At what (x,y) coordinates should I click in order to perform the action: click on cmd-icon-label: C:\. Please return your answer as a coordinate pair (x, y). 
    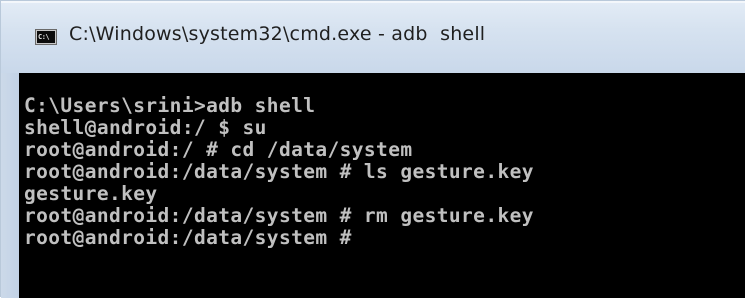
    Looking at the image, I should click on (44, 37).